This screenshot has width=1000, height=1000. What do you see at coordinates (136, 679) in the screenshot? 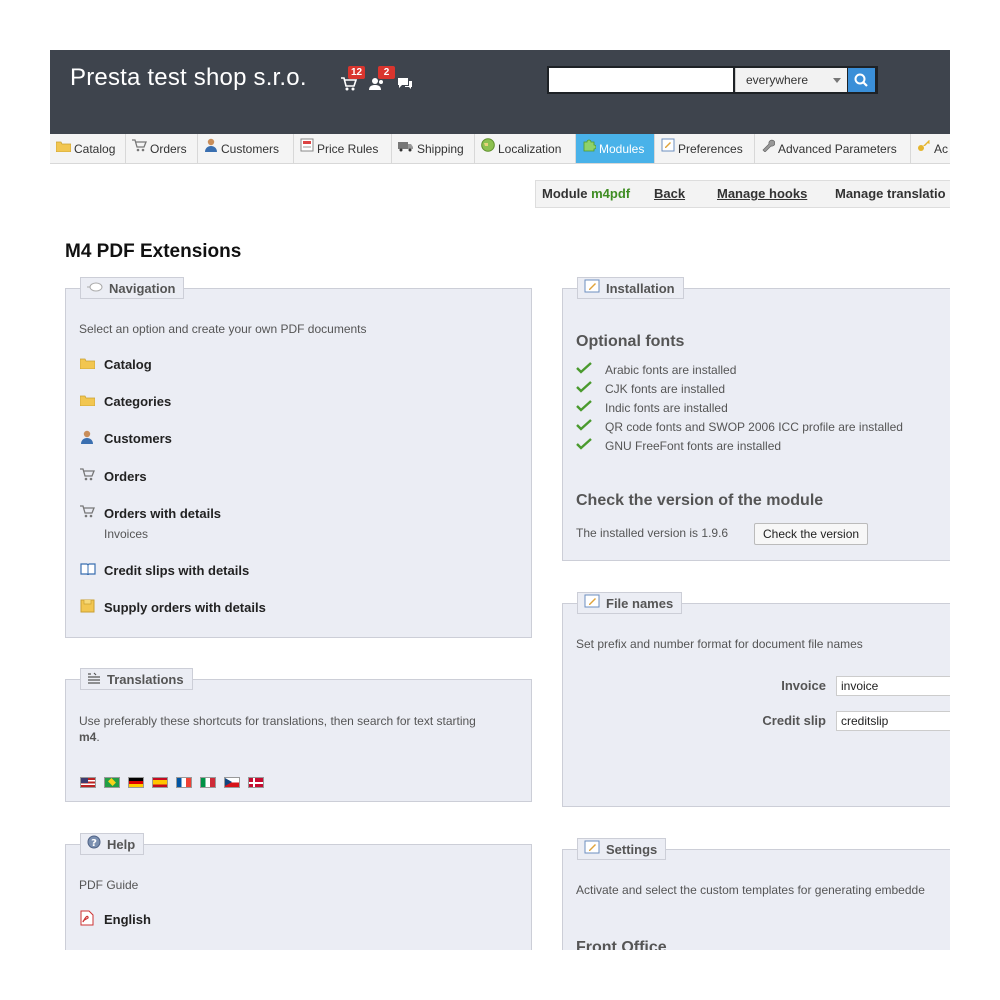
I see `translations-legend: Translations` at bounding box center [136, 679].